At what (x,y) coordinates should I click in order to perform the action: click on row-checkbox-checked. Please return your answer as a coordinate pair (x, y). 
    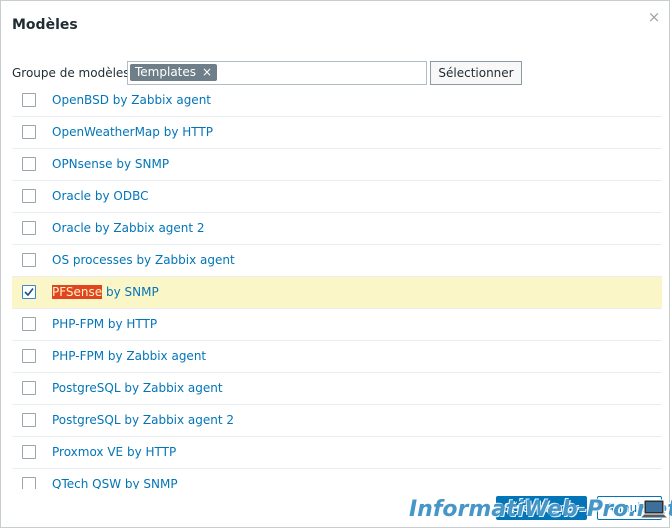
    Looking at the image, I should click on (29, 292).